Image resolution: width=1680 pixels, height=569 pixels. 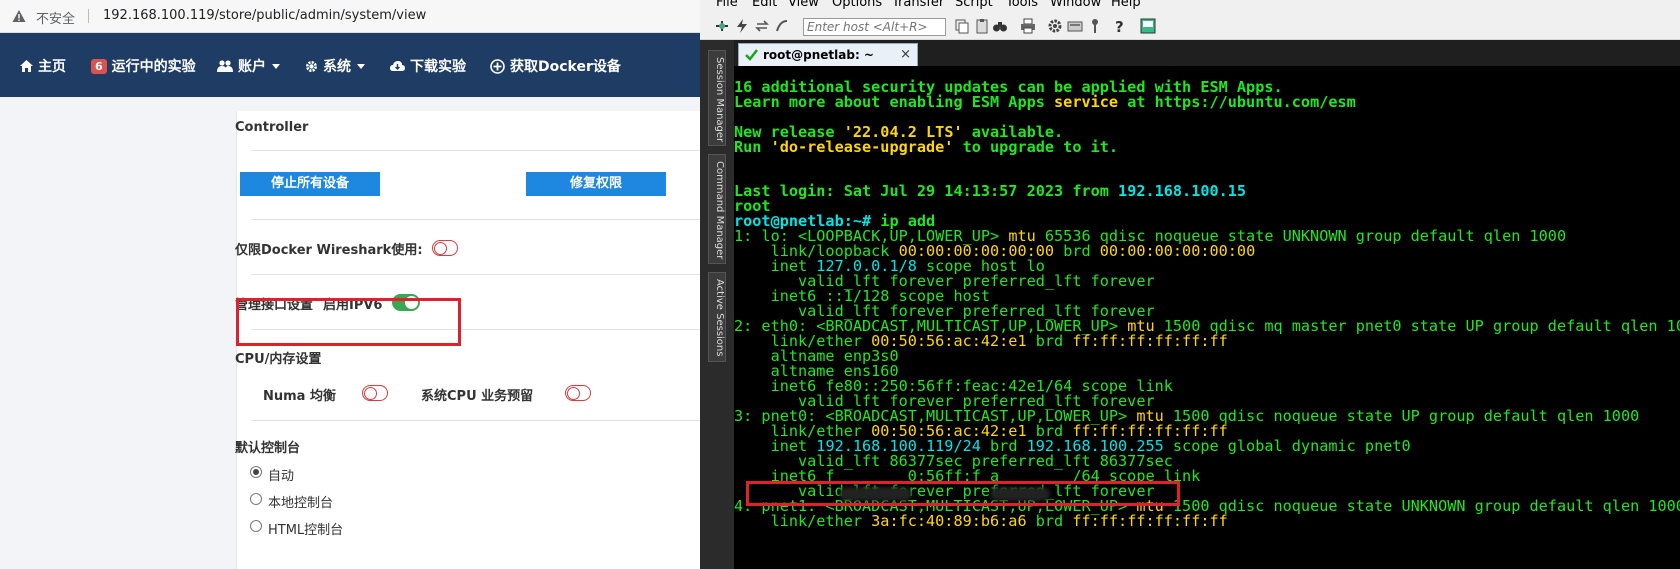 What do you see at coordinates (1095, 26) in the screenshot?
I see `key-icon` at bounding box center [1095, 26].